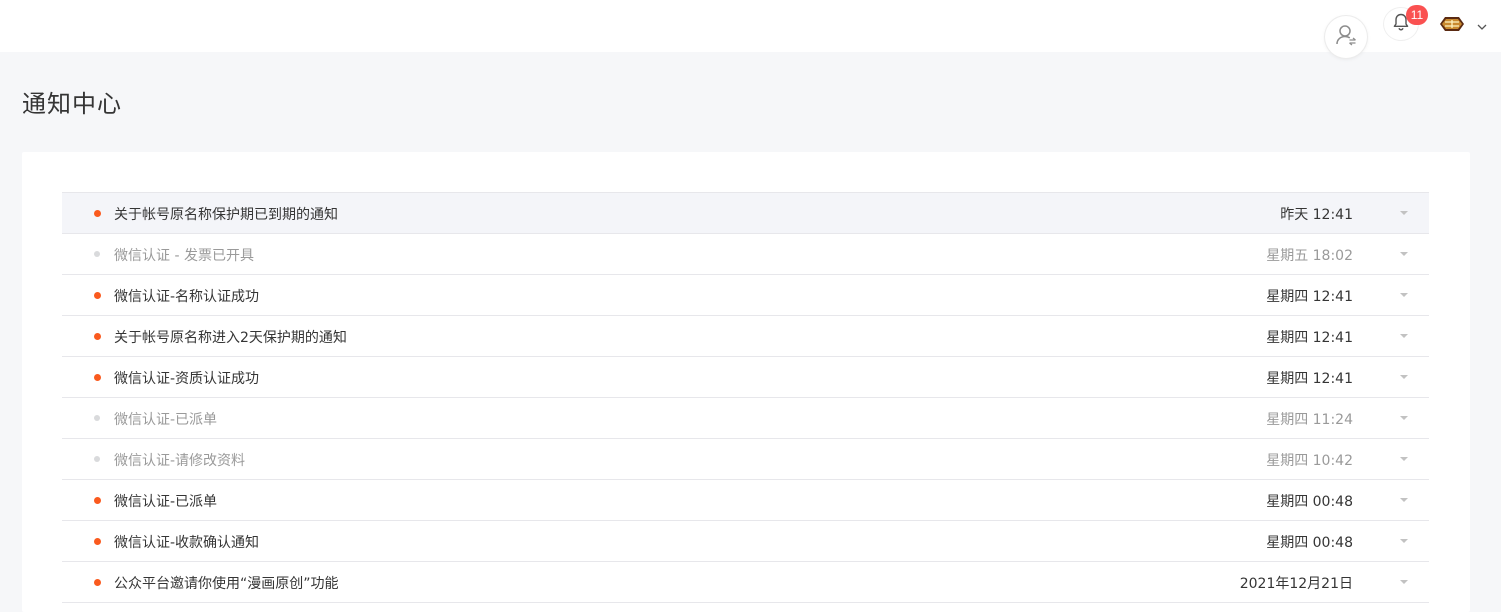  I want to click on notification-time: 昨天 12:41, so click(1316, 215).